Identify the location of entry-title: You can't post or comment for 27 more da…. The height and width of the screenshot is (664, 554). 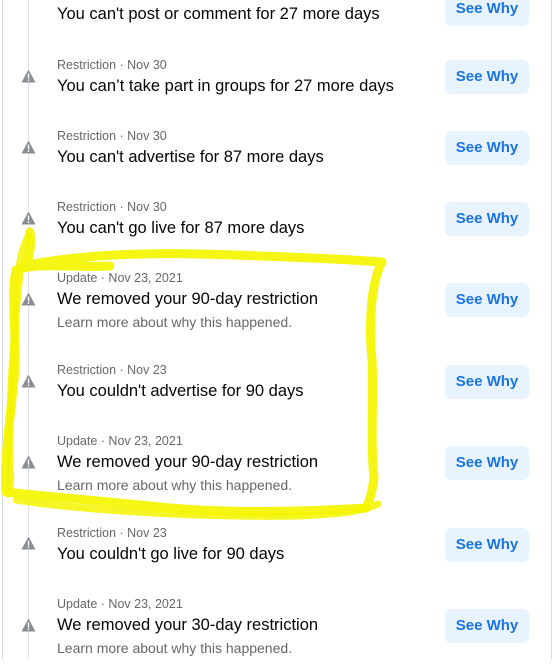
(218, 14).